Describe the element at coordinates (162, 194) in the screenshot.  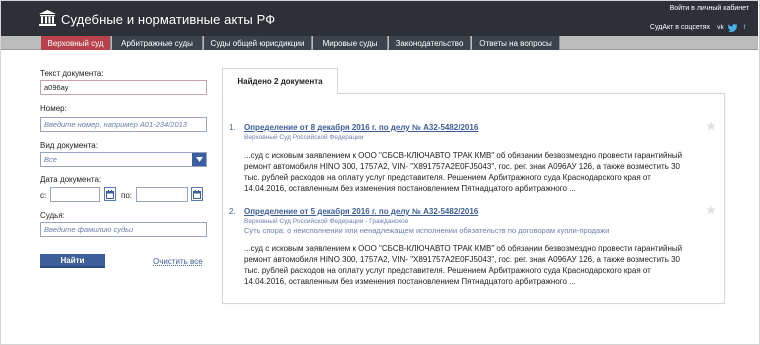
I see `date-to-input` at that location.